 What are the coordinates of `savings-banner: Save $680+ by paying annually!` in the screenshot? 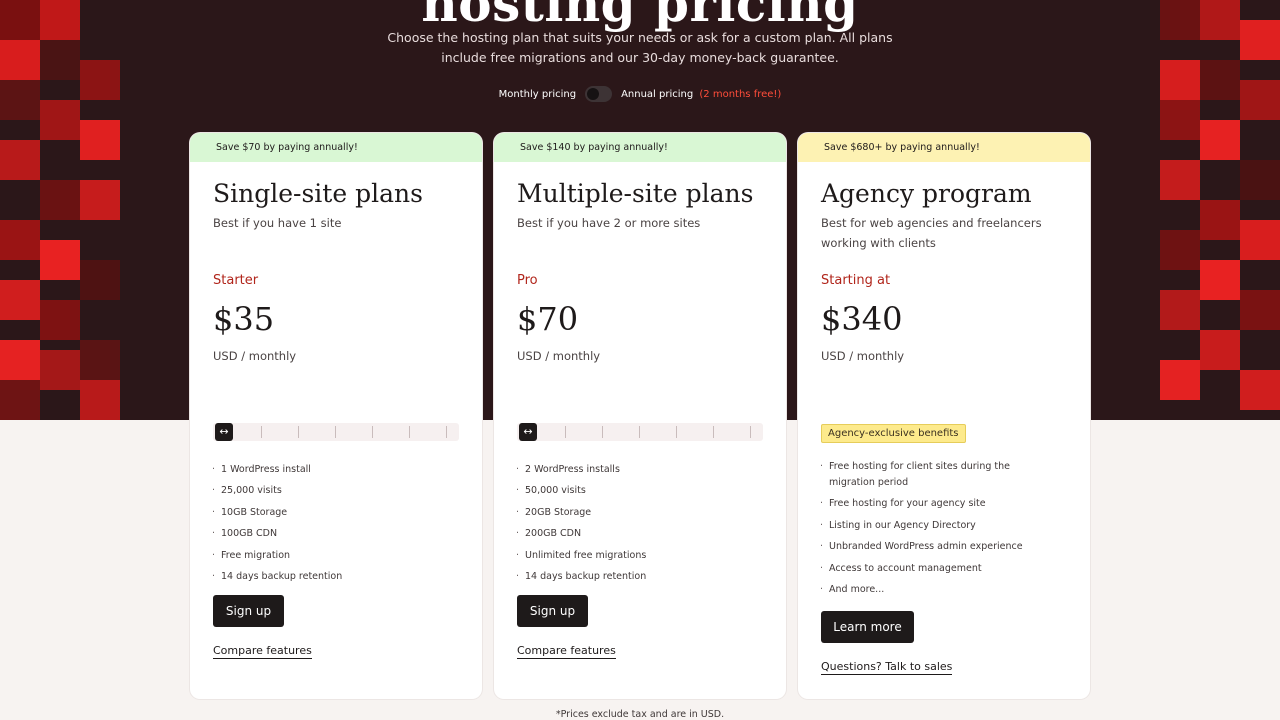 It's located at (944, 147).